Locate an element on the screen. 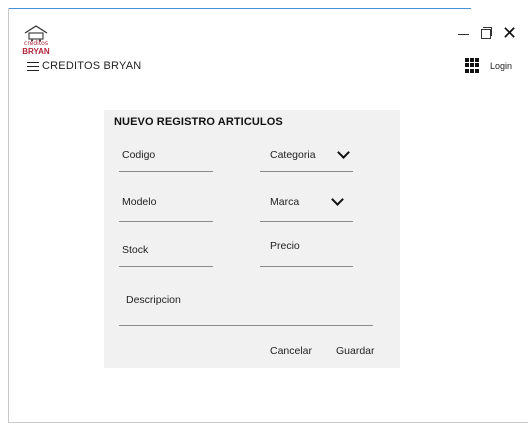 The image size is (528, 423). apps-grid-icon is located at coordinates (472, 65).